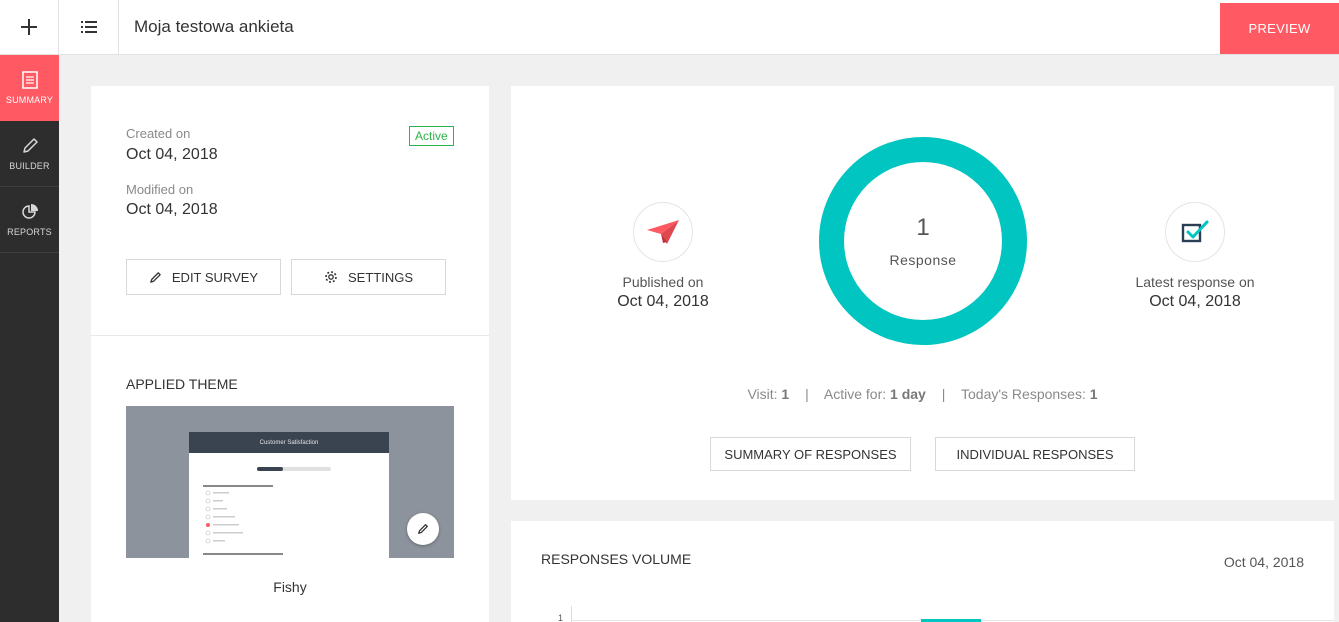  Describe the element at coordinates (762, 394) in the screenshot. I see `visit-label: Visit:` at that location.